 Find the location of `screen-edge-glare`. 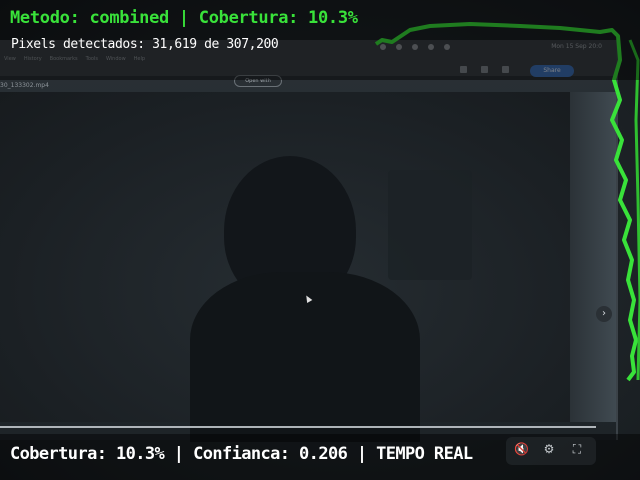

screen-edge-glare is located at coordinates (593, 257).